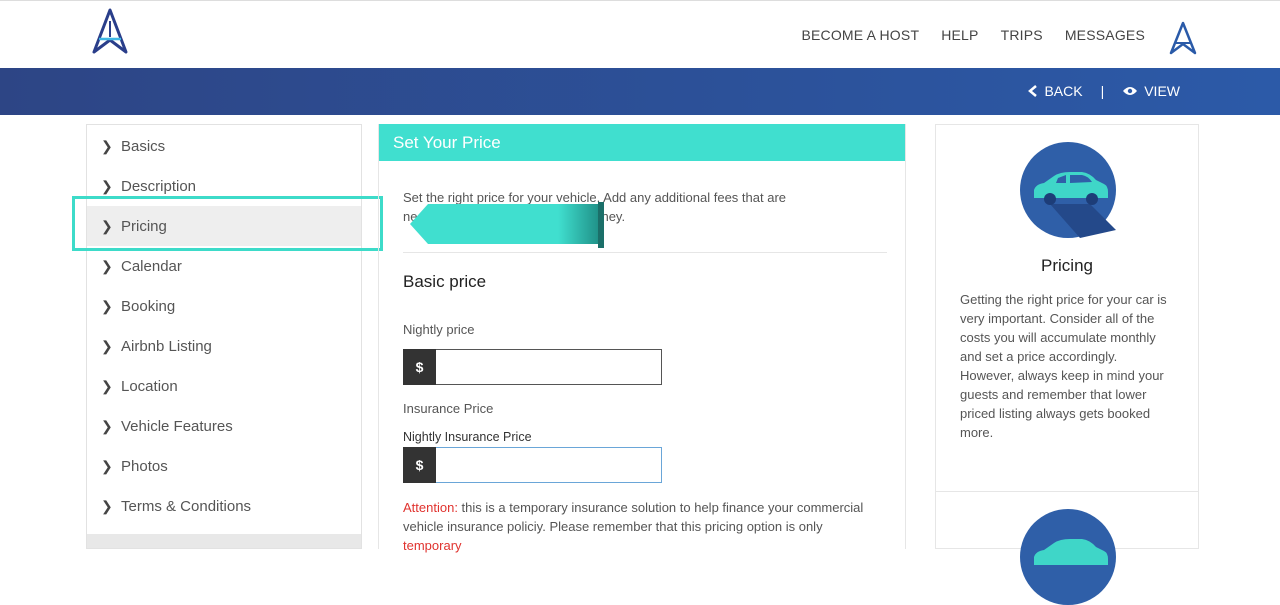 This screenshot has width=1280, height=605. I want to click on logo-icon, so click(110, 31).